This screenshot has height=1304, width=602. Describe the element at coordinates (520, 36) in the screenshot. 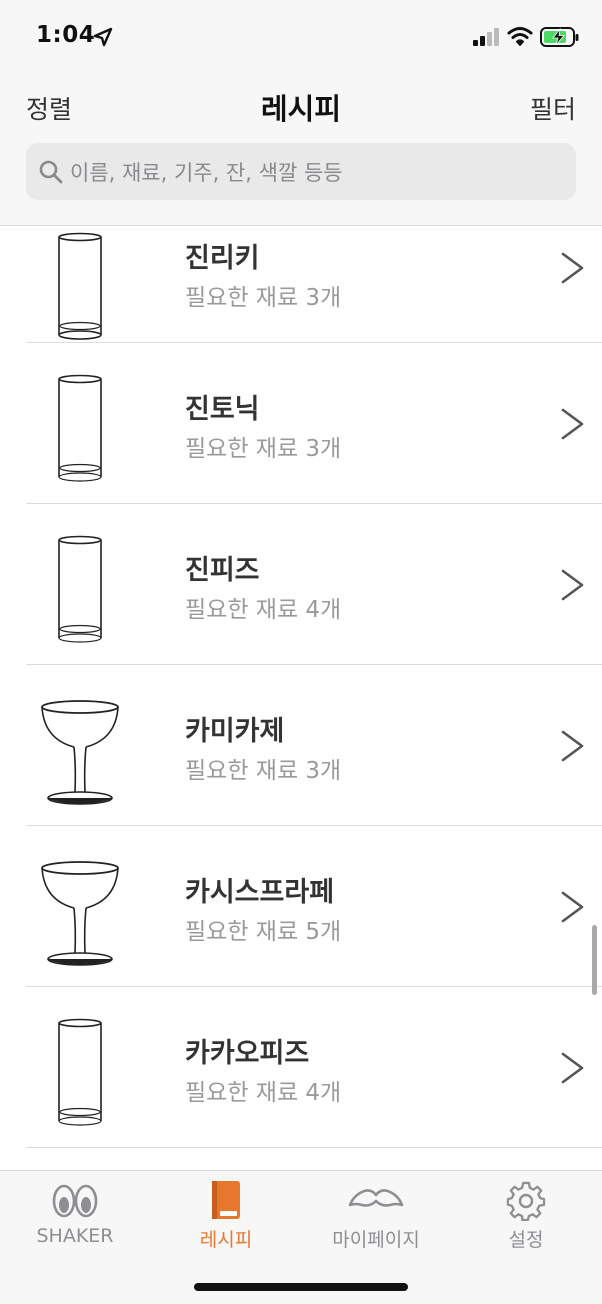

I see `wifi-icon` at that location.